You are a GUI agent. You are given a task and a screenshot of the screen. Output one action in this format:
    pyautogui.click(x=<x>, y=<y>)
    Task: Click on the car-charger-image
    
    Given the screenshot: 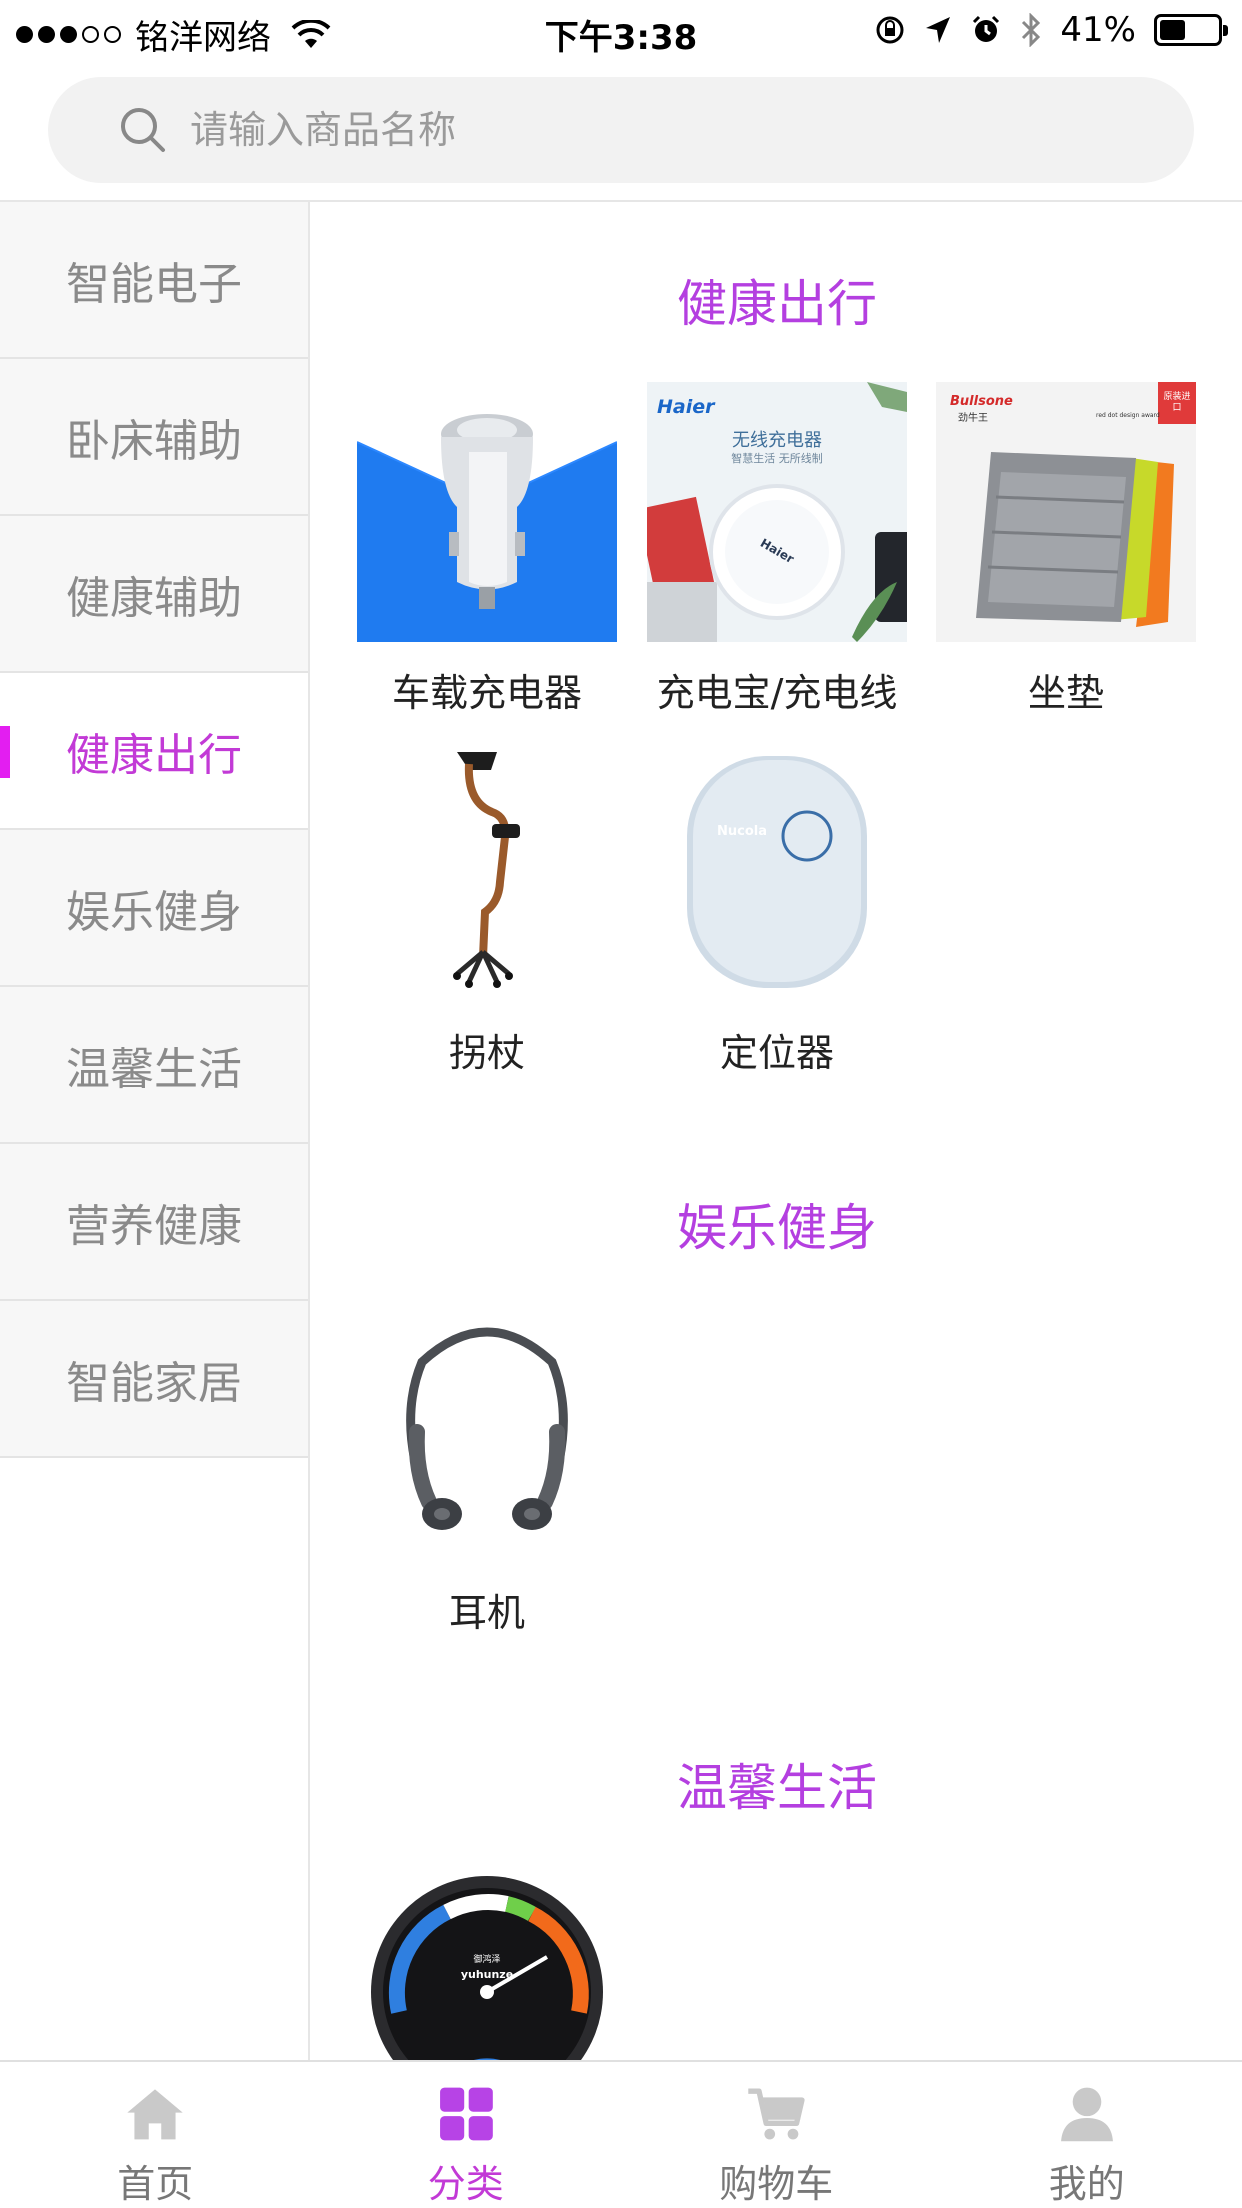 What is the action you would take?
    pyautogui.click(x=487, y=512)
    